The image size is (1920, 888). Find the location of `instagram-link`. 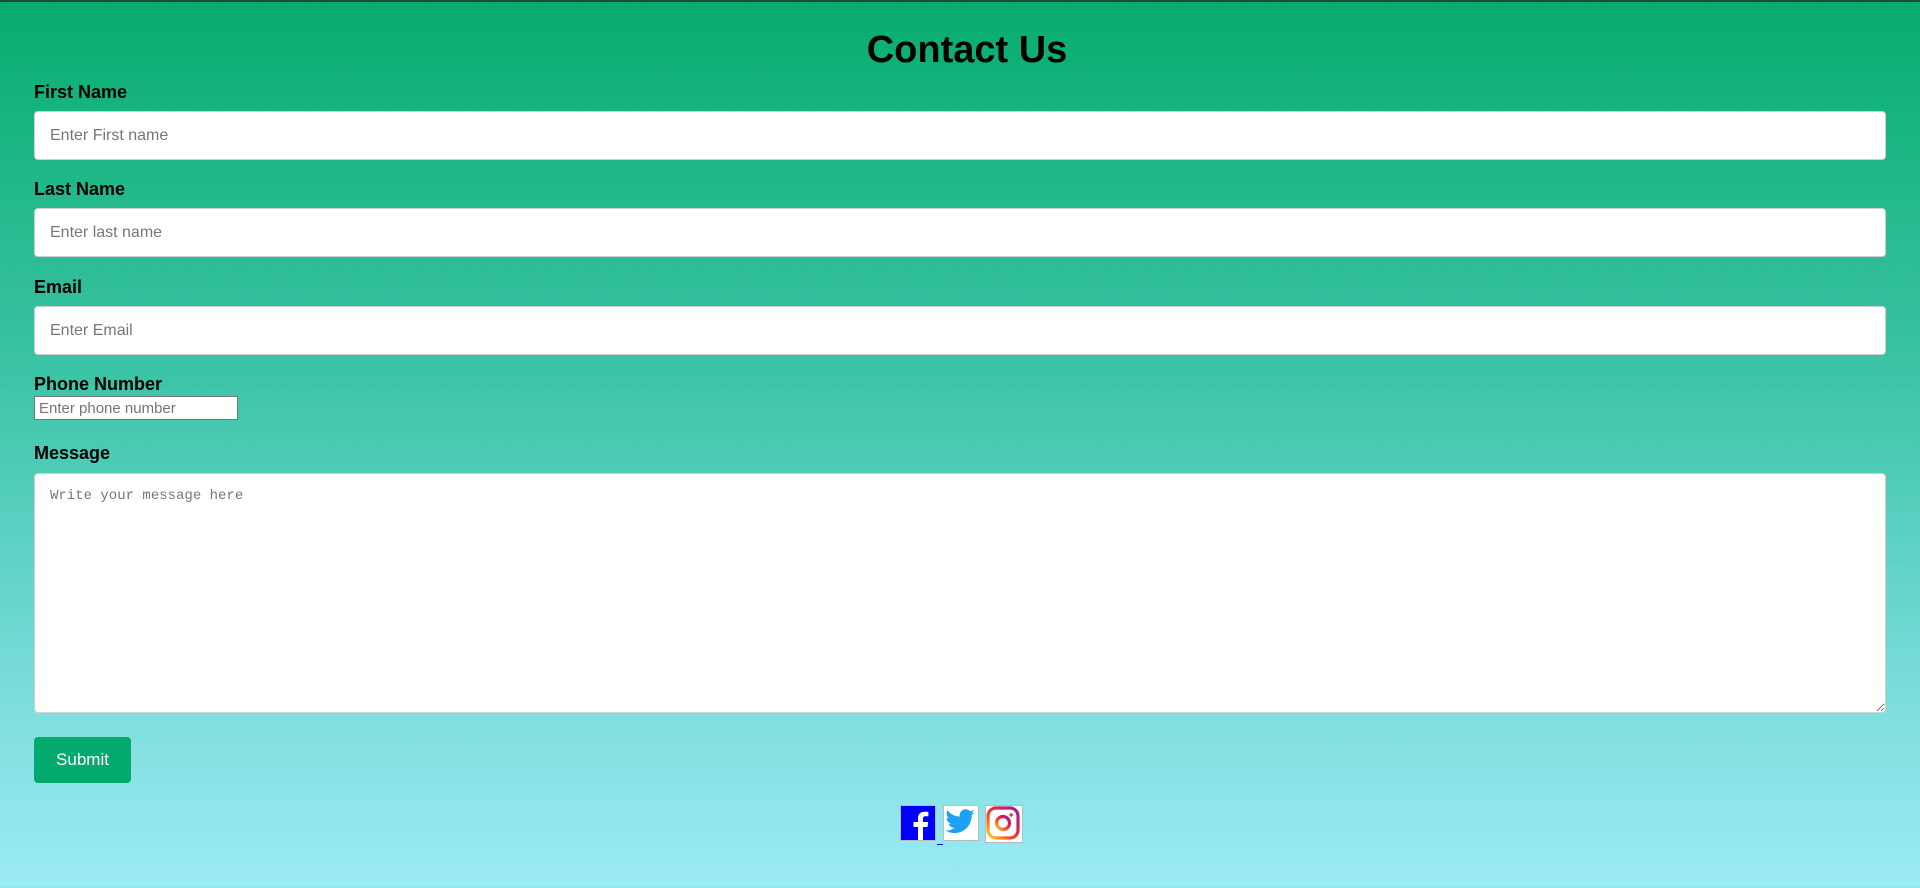

instagram-link is located at coordinates (1004, 824).